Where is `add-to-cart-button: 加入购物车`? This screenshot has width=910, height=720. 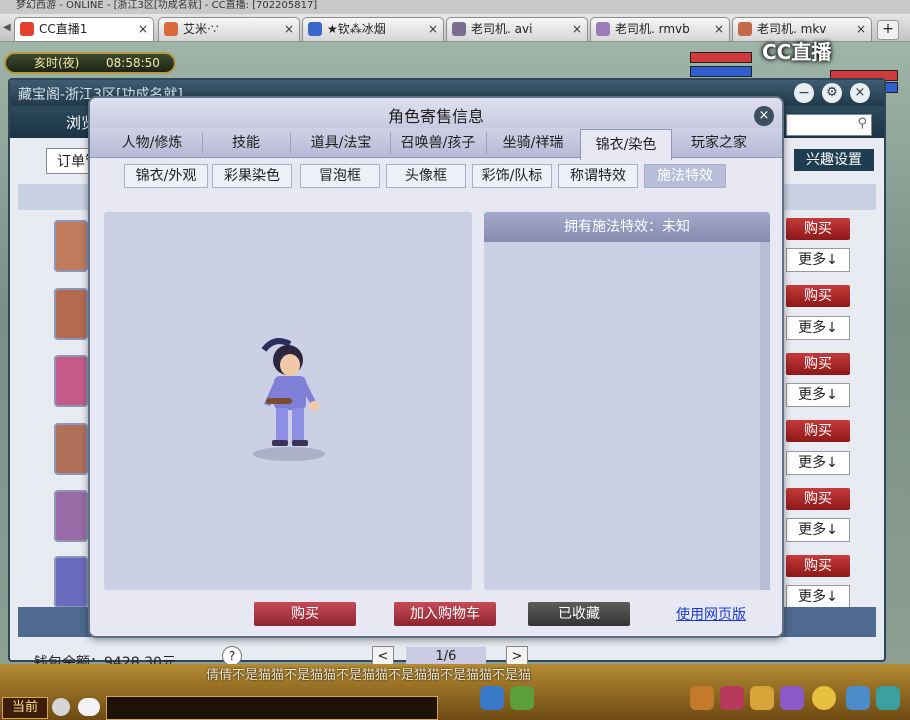
add-to-cart-button: 加入购物车 is located at coordinates (445, 614).